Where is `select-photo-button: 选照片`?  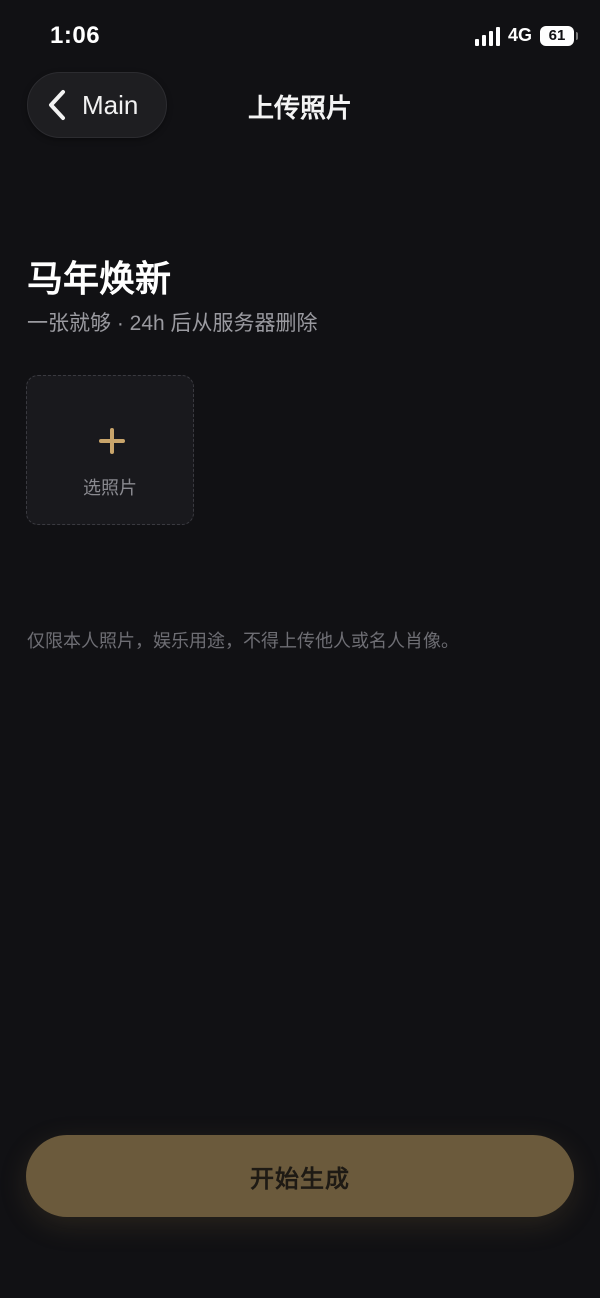 select-photo-button: 选照片 is located at coordinates (110, 450).